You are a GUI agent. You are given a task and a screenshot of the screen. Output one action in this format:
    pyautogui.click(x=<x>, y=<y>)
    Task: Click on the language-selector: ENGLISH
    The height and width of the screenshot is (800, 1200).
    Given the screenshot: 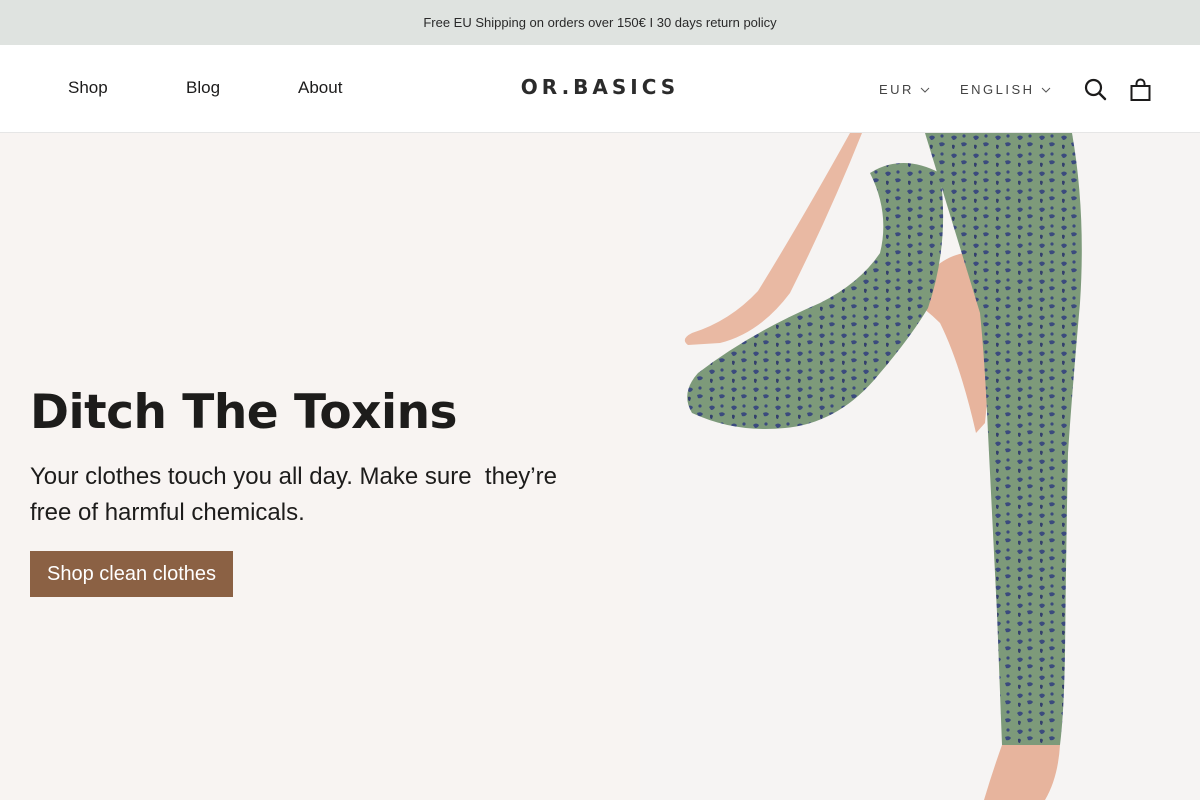 What is the action you would take?
    pyautogui.click(x=1005, y=89)
    